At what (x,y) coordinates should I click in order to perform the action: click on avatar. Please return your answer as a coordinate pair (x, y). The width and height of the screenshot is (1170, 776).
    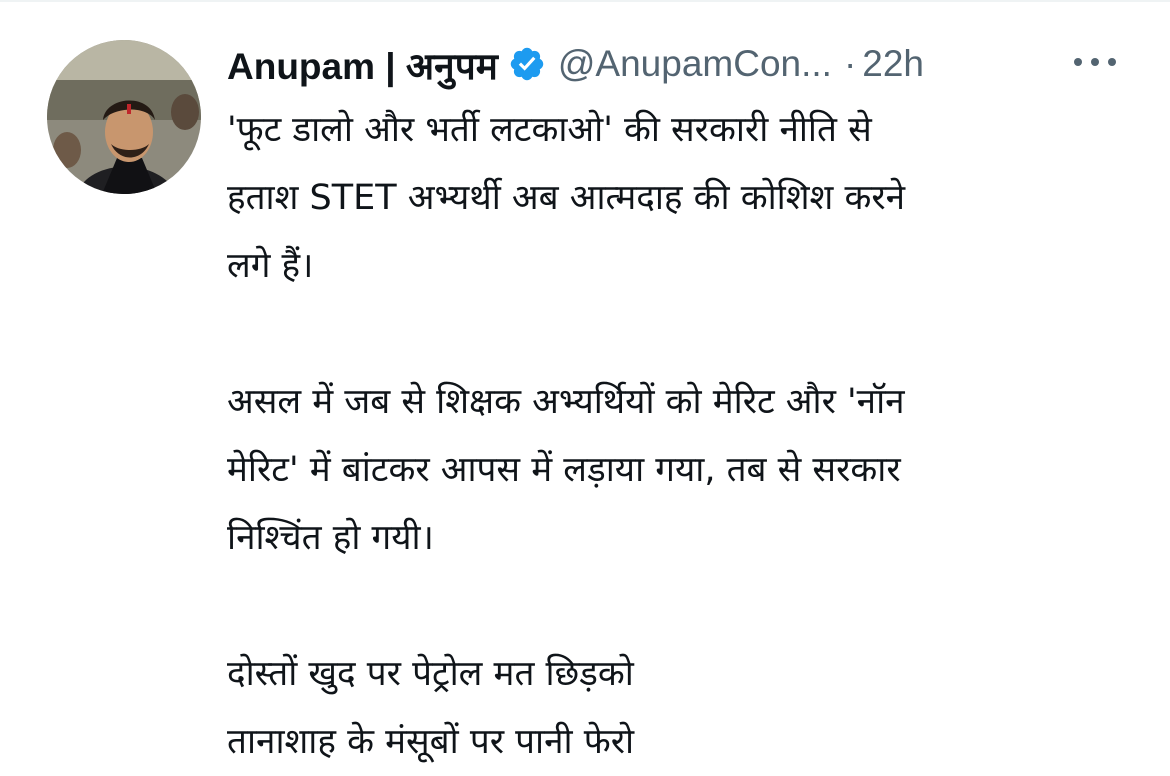
    Looking at the image, I should click on (124, 117).